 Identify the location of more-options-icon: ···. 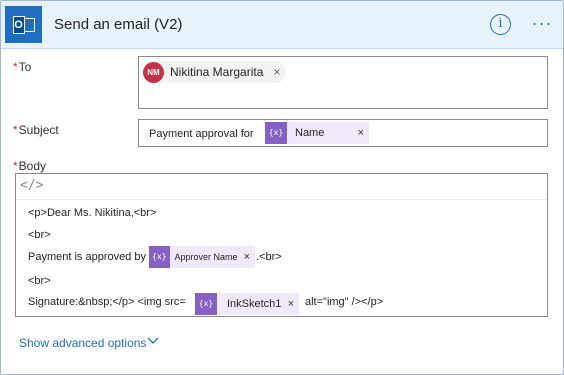
(542, 23).